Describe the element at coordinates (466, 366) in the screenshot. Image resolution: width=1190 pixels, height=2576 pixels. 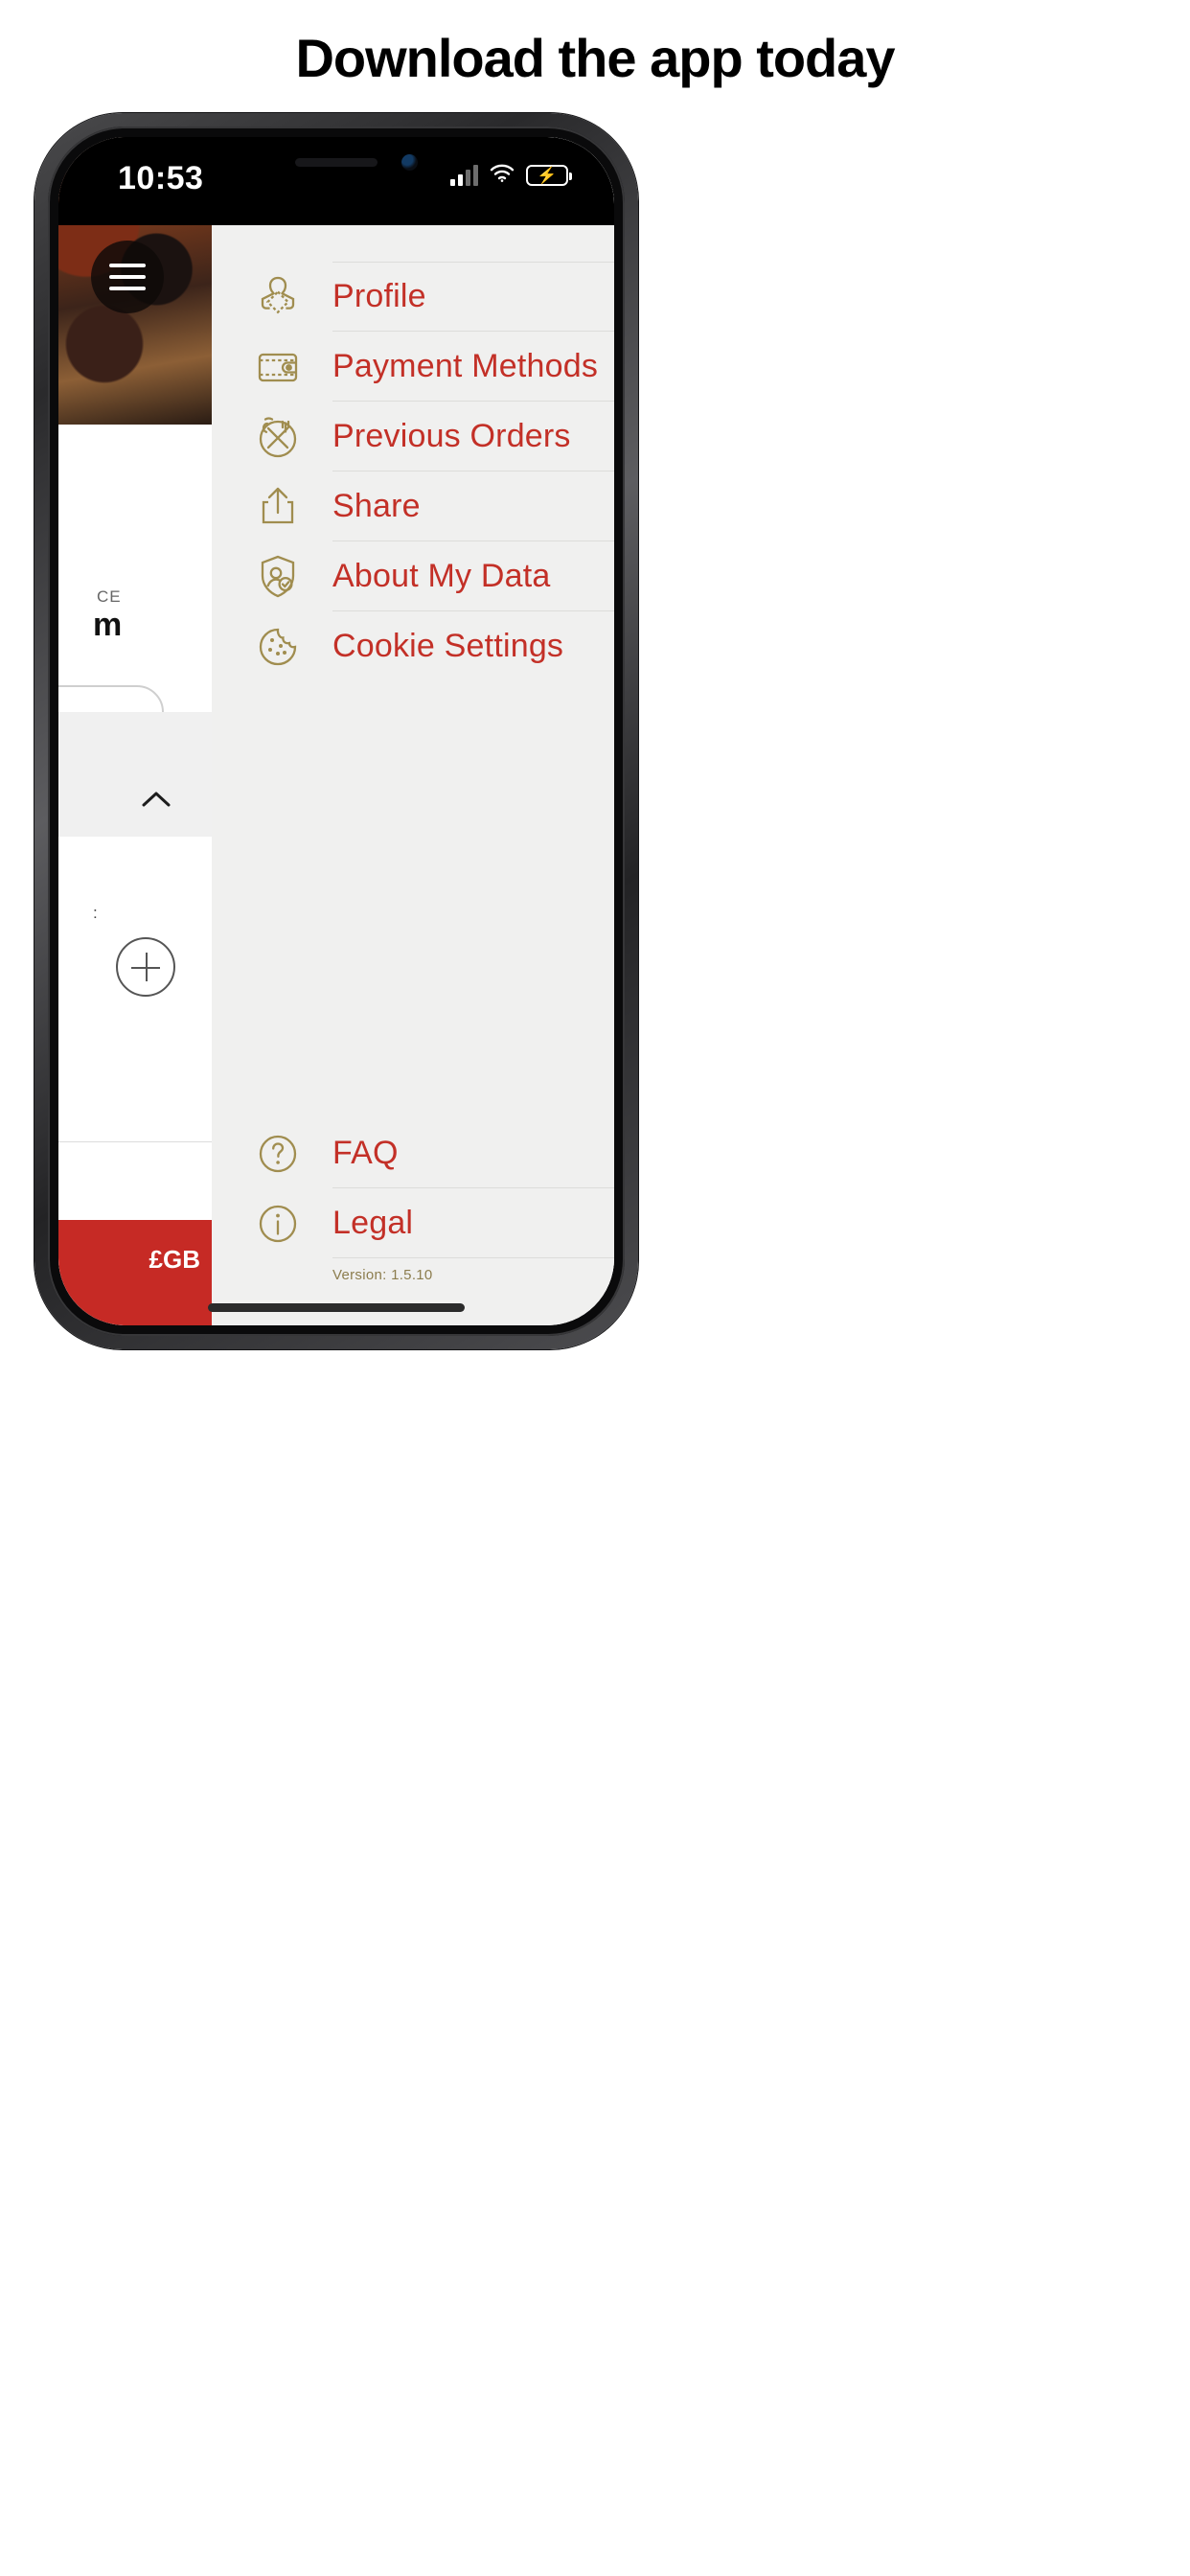
I see `menu-item-label: Payment Methods` at that location.